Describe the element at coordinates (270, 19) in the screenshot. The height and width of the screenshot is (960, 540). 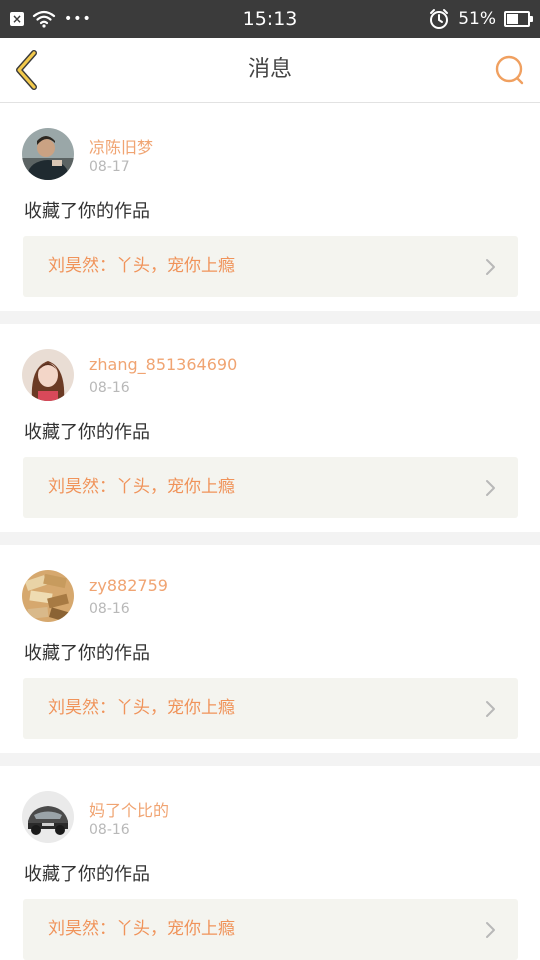
I see `status-bar: × ••• 15:13 51%` at that location.